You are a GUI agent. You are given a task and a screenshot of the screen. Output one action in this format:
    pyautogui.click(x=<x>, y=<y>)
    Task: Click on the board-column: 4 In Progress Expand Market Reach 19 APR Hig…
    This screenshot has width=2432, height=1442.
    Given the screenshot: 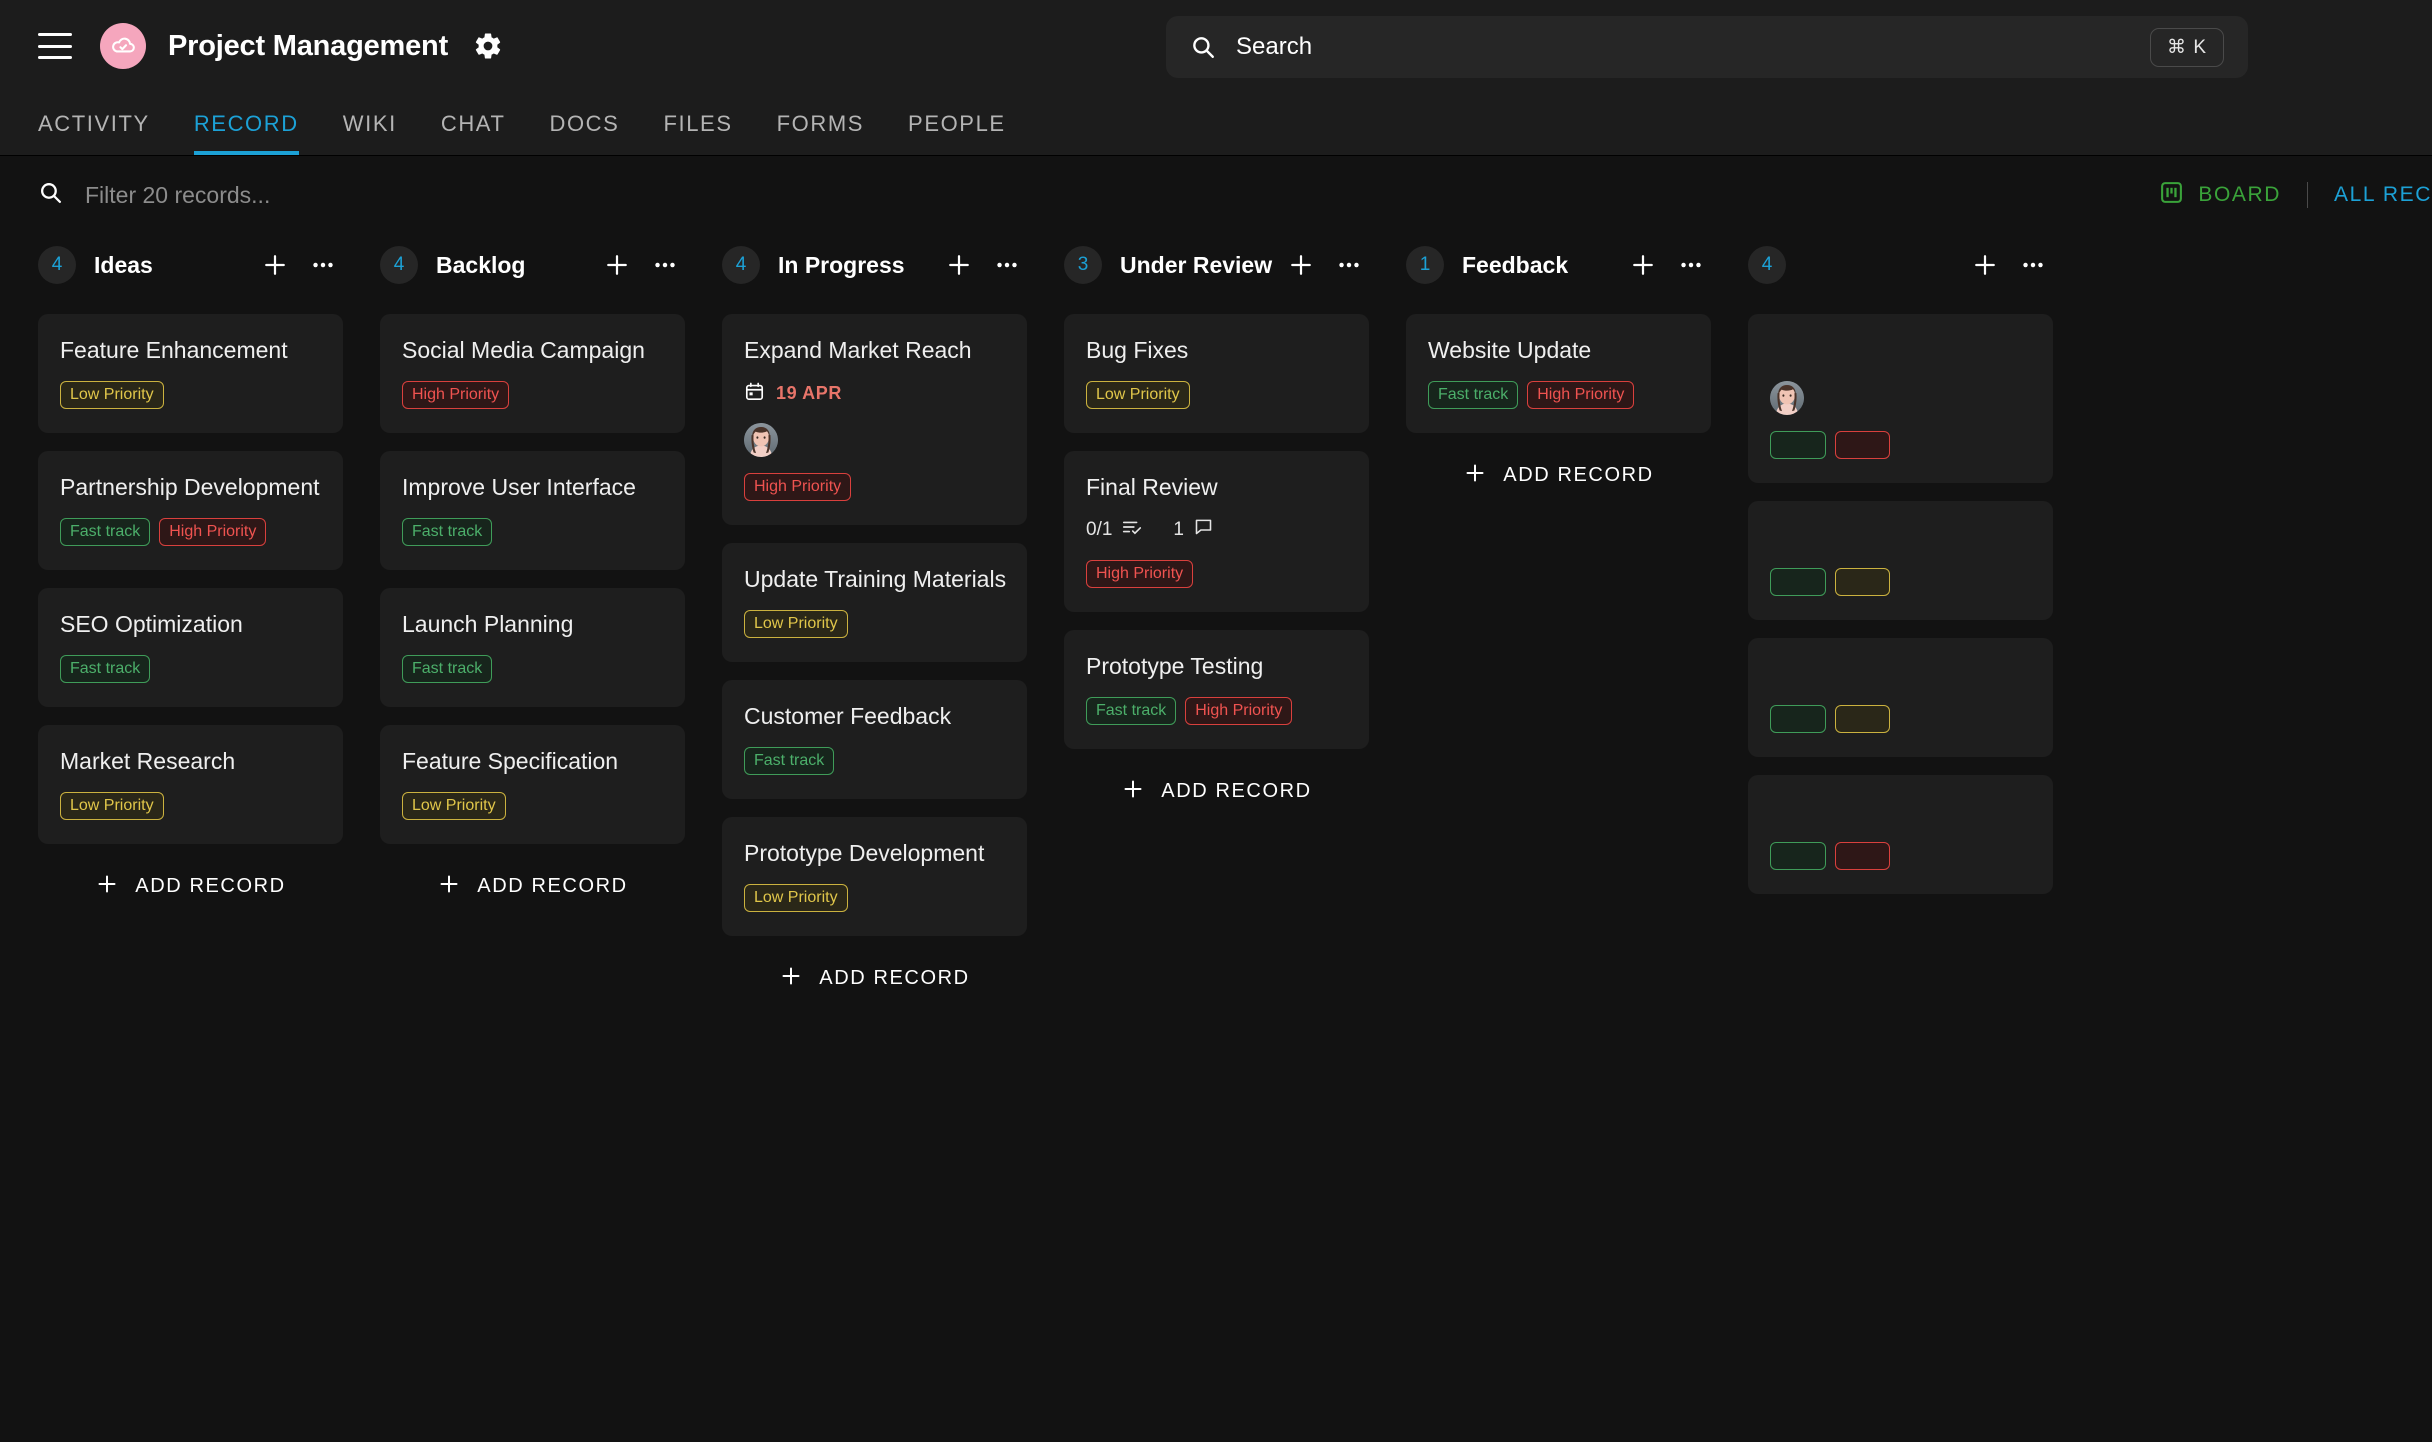 What is the action you would take?
    pyautogui.click(x=874, y=614)
    